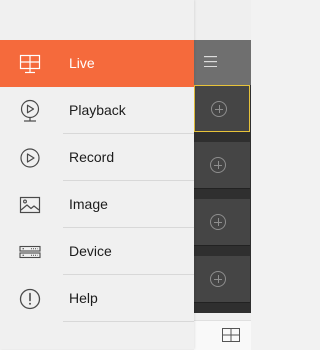  I want to click on image-icon, so click(30, 205).